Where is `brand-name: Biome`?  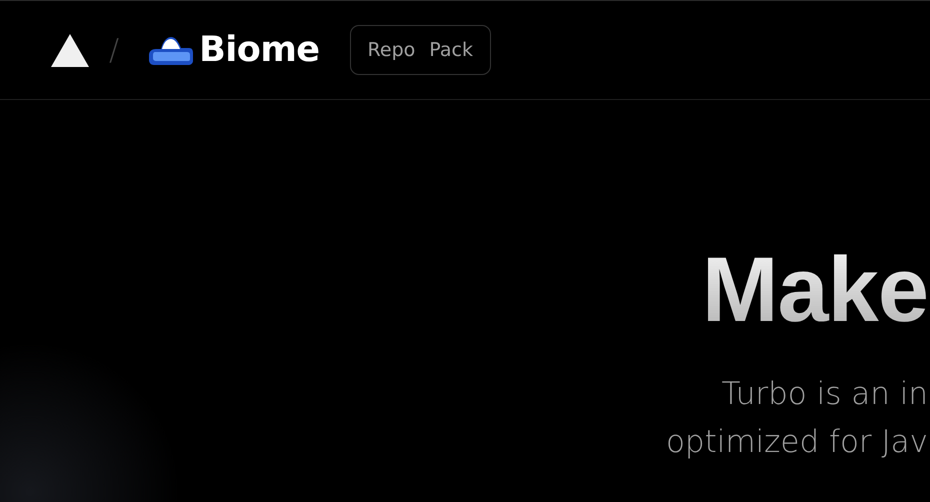 brand-name: Biome is located at coordinates (259, 50).